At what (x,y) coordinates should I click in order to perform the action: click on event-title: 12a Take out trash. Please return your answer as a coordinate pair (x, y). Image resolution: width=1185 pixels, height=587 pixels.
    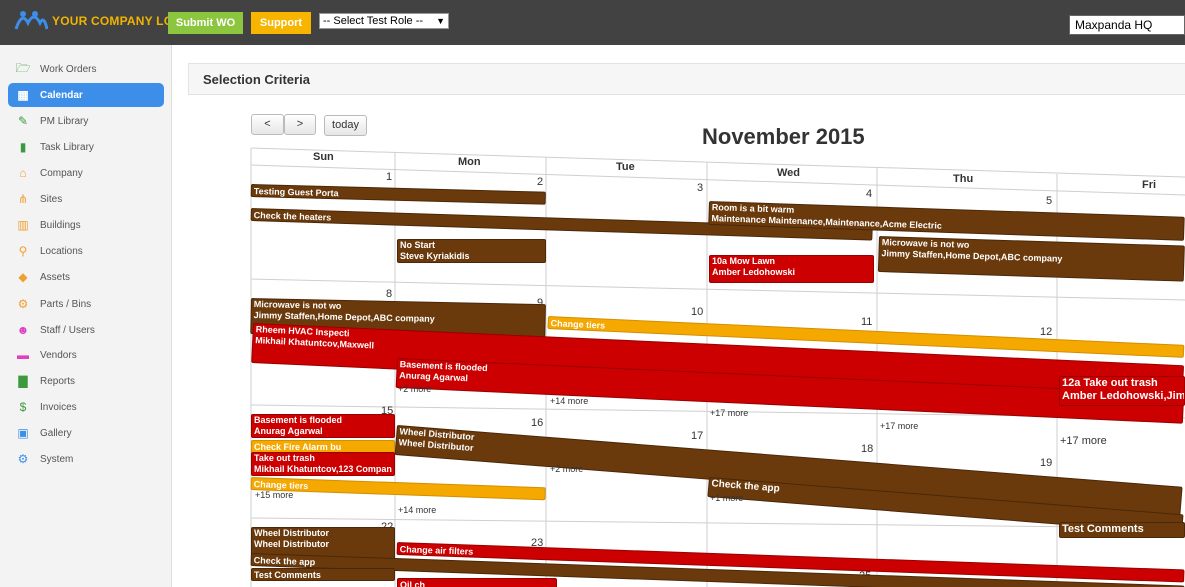
    Looking at the image, I should click on (1110, 383).